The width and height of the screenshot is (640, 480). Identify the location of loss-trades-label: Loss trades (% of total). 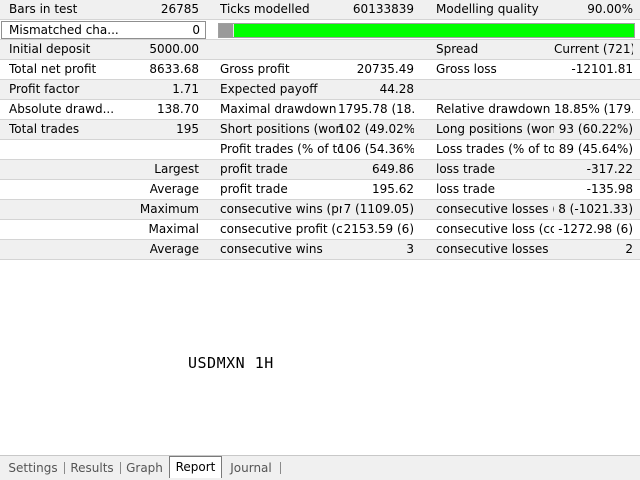
(495, 149).